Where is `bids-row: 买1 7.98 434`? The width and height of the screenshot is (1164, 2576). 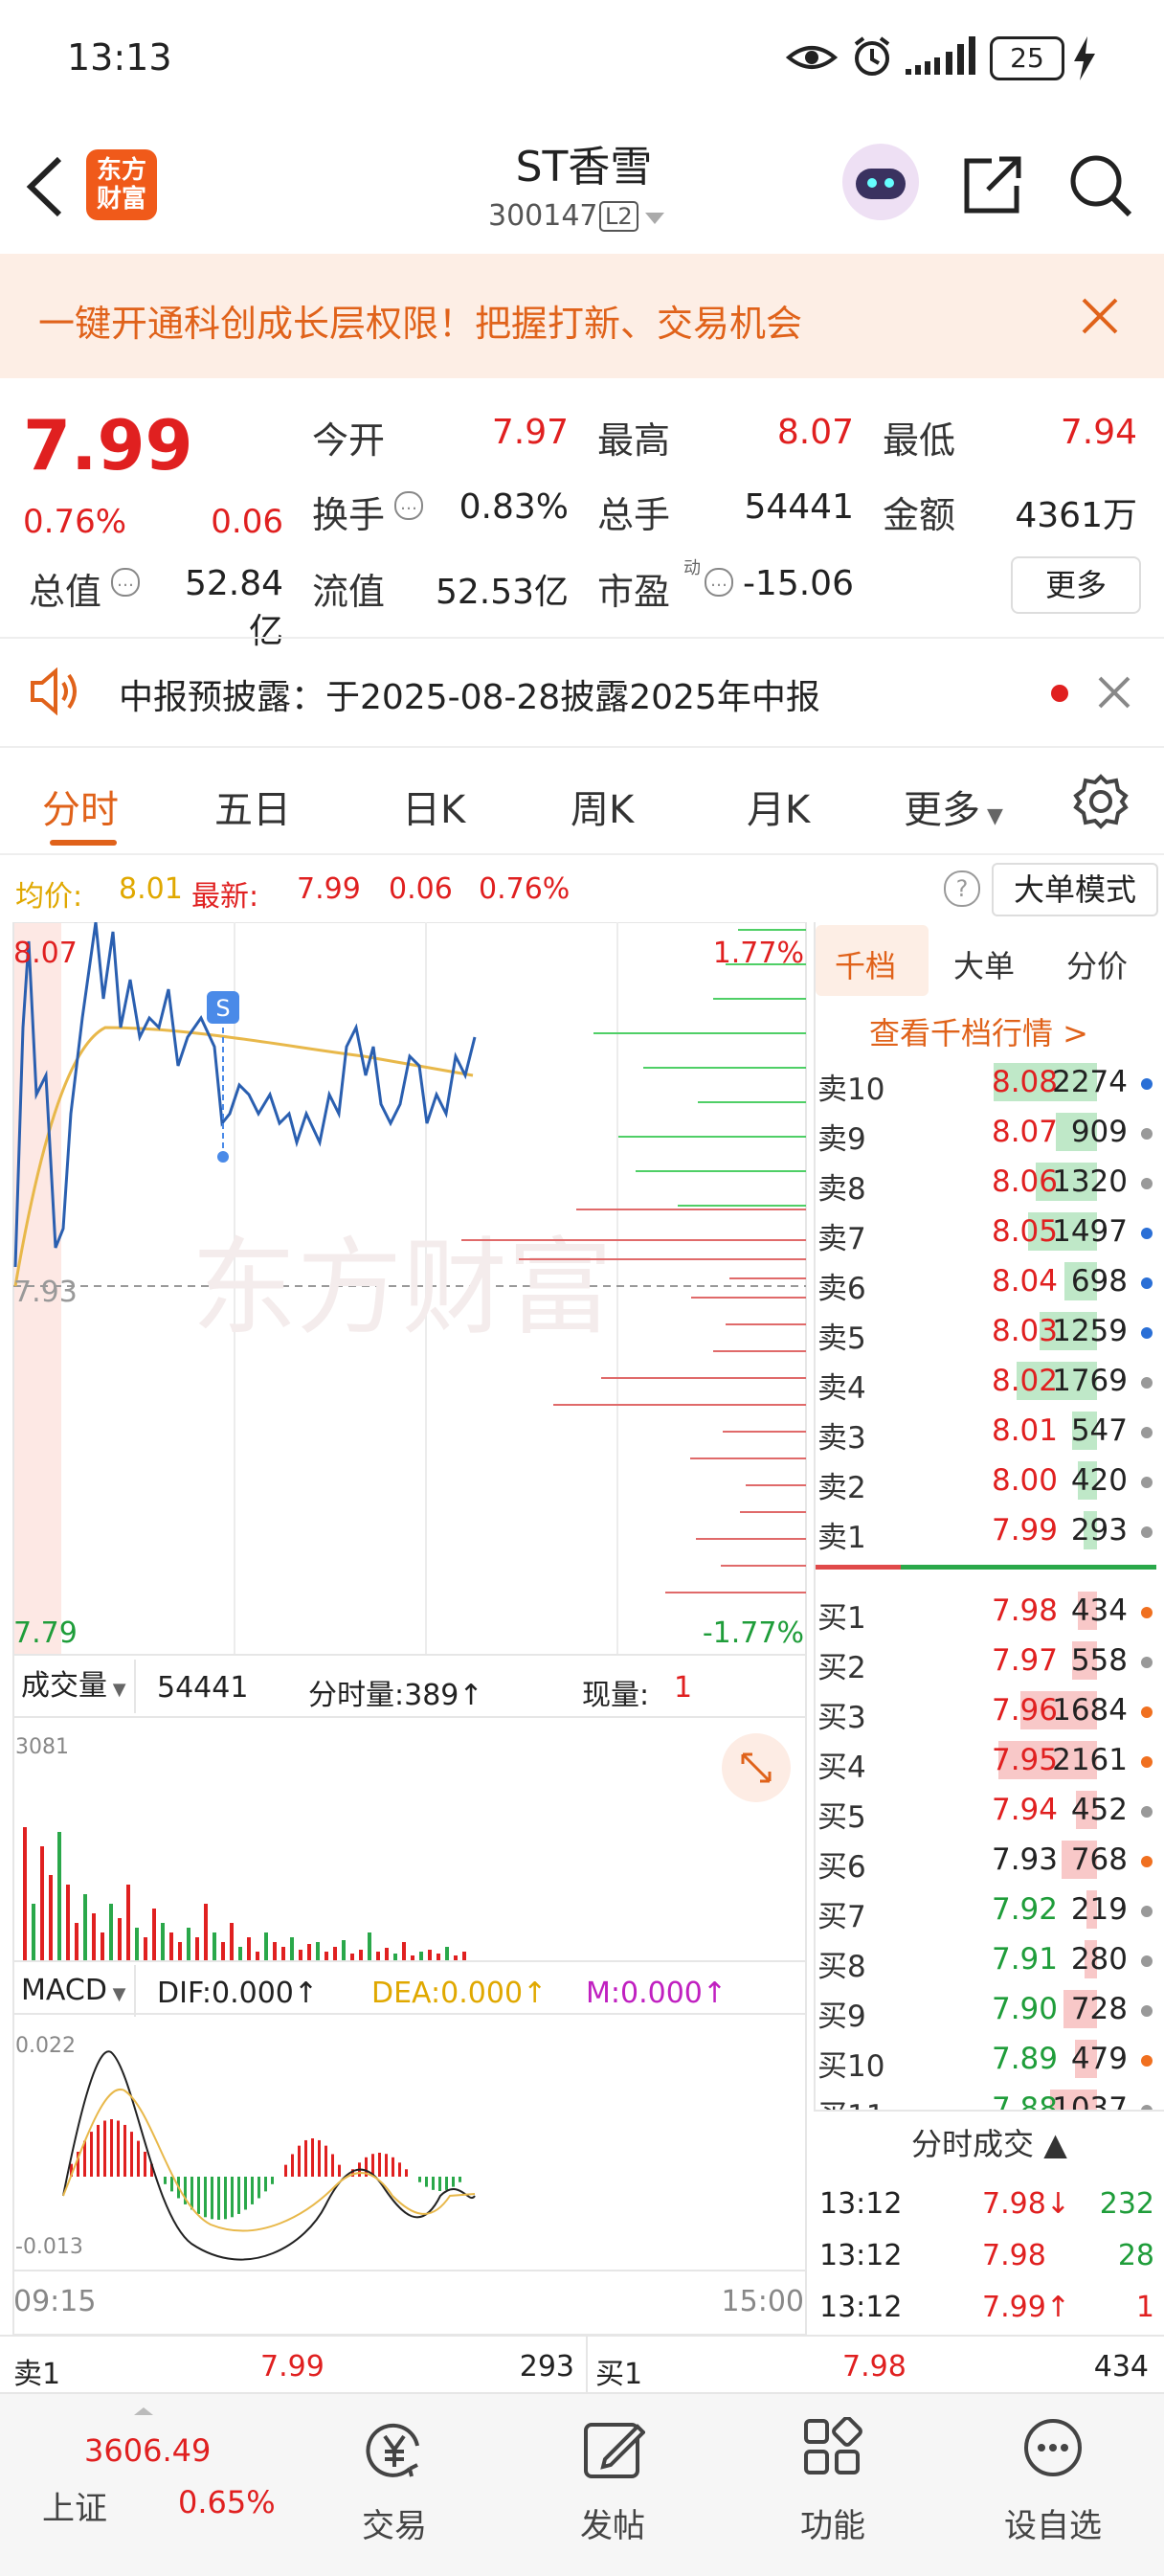
bids-row: 买1 7.98 434 is located at coordinates (989, 1611).